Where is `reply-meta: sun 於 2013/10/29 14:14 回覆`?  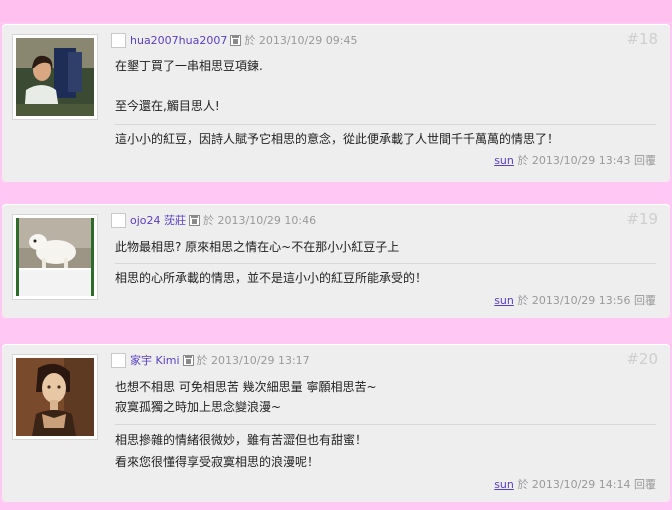
reply-meta: sun 於 2013/10/29 14:14 回覆 is located at coordinates (575, 484).